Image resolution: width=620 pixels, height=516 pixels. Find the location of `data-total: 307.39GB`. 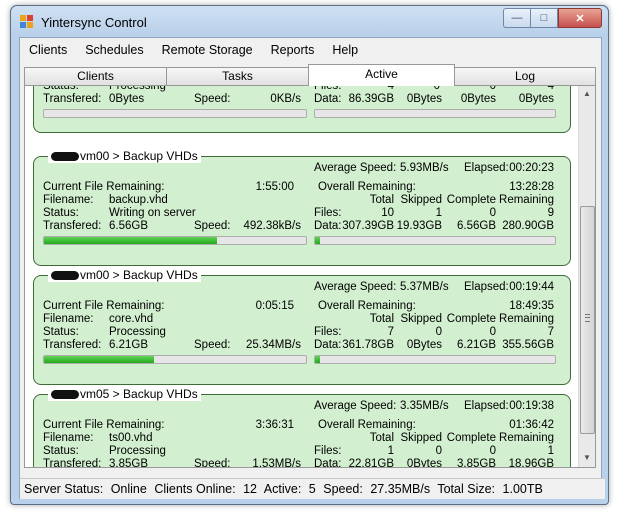

data-total: 307.39GB is located at coordinates (368, 226).